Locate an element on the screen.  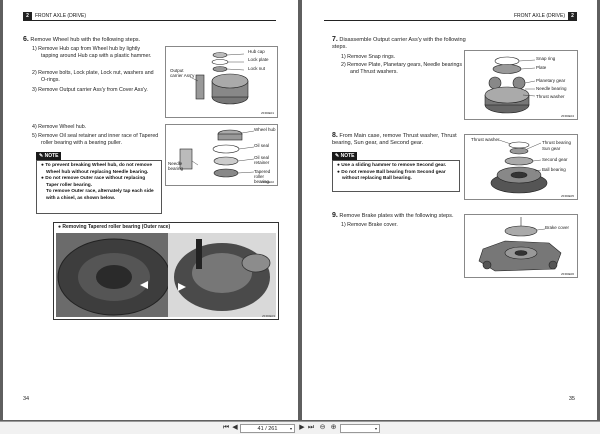
substep: 1) Remove Brake cover. is located at coordinates (369, 225).